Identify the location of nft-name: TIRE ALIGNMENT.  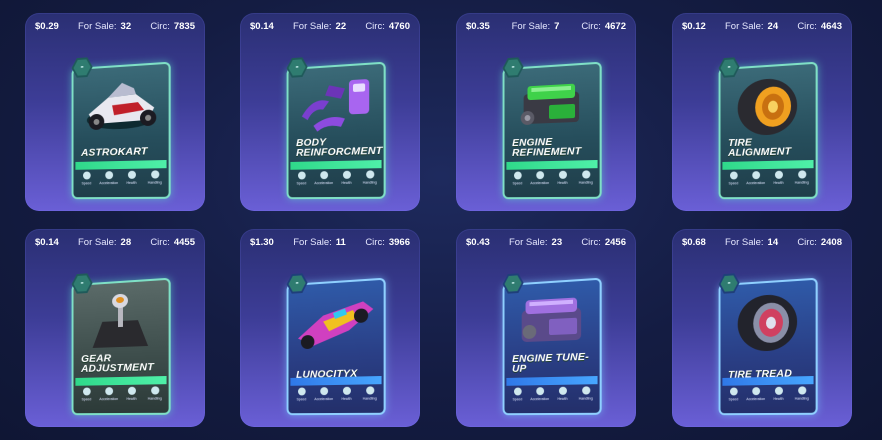
(760, 147).